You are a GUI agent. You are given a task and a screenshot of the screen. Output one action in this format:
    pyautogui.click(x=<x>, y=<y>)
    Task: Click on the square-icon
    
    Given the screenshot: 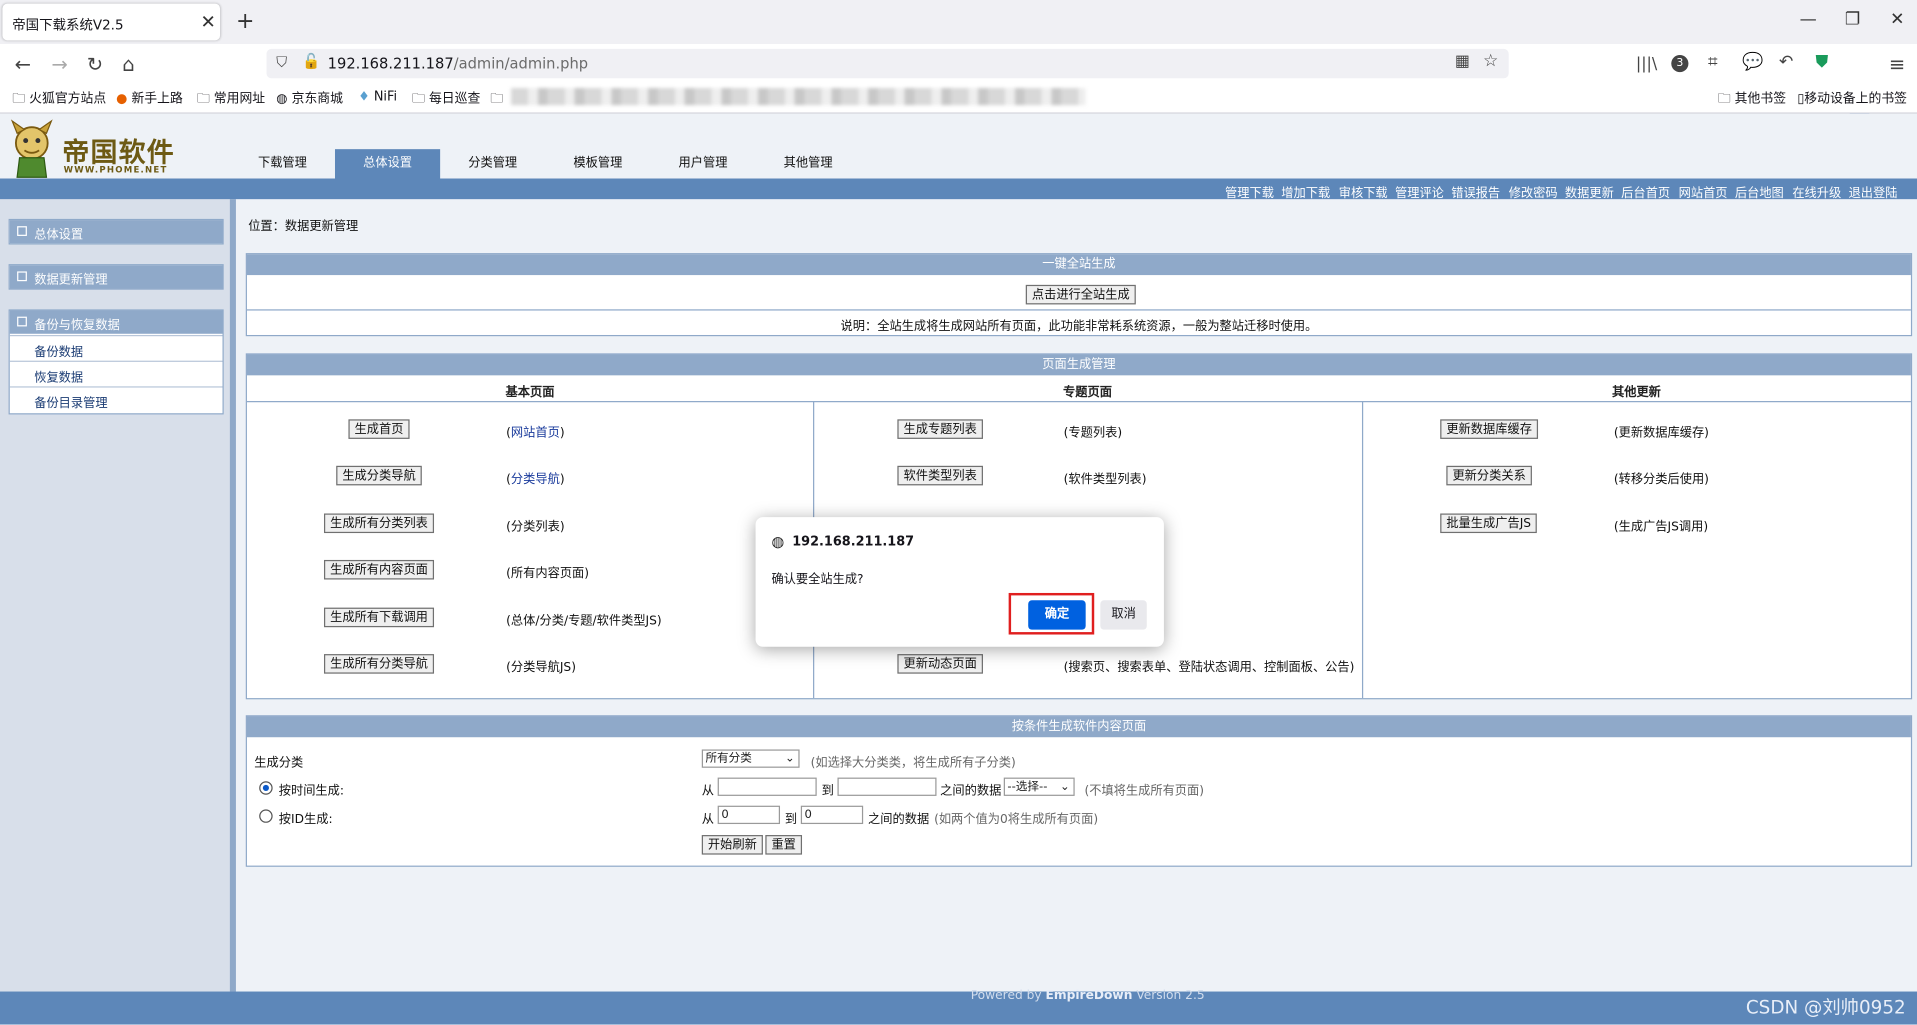 What is the action you would take?
    pyautogui.click(x=22, y=321)
    